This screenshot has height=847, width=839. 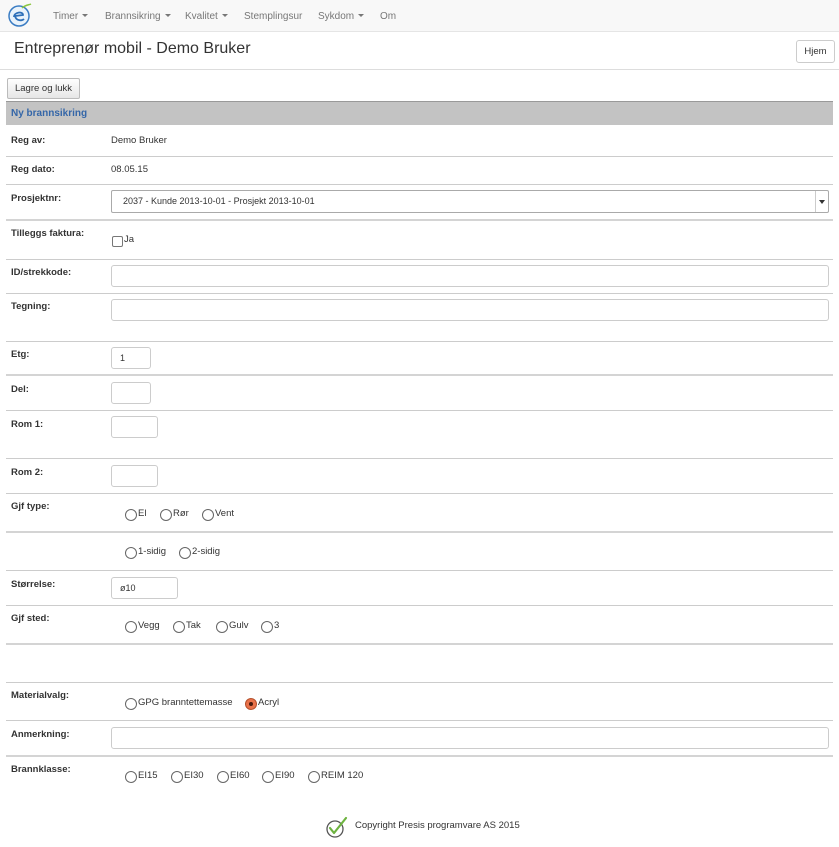 I want to click on checkbox-label: Ja, so click(x=129, y=239).